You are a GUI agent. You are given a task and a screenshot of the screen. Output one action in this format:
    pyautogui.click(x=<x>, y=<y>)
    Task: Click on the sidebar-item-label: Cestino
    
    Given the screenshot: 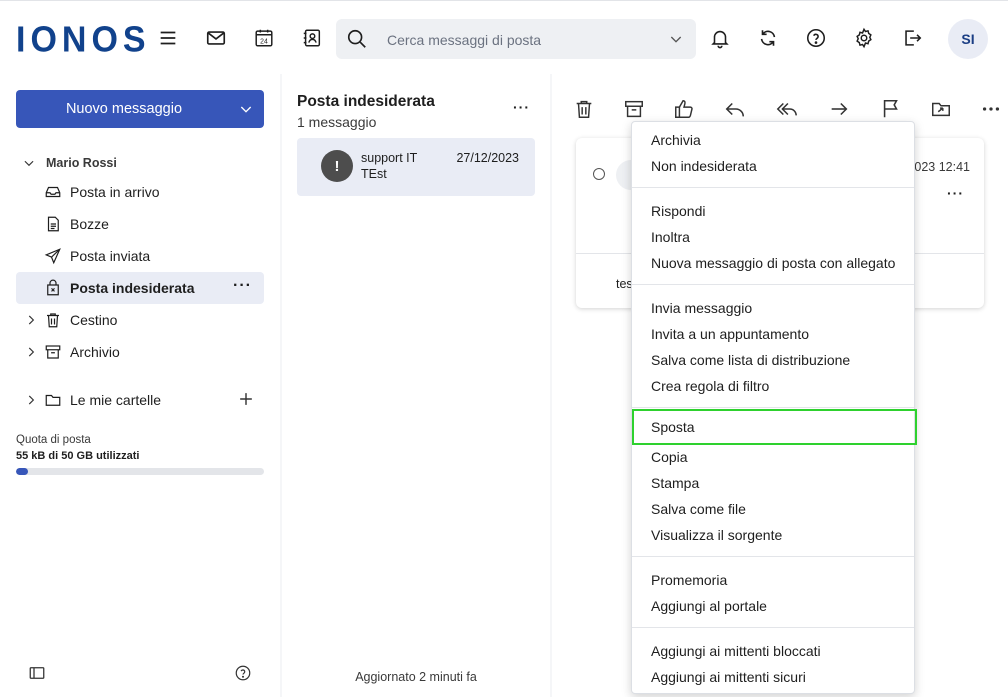 What is the action you would take?
    pyautogui.click(x=94, y=320)
    